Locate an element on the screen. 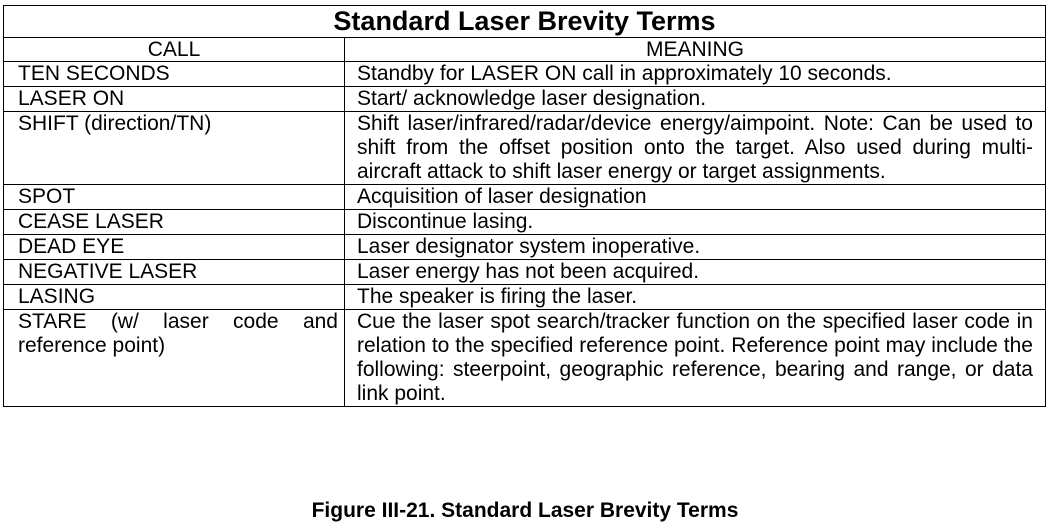 The height and width of the screenshot is (530, 1050). meaning-cell: Acquisition of laser designation is located at coordinates (695, 197).